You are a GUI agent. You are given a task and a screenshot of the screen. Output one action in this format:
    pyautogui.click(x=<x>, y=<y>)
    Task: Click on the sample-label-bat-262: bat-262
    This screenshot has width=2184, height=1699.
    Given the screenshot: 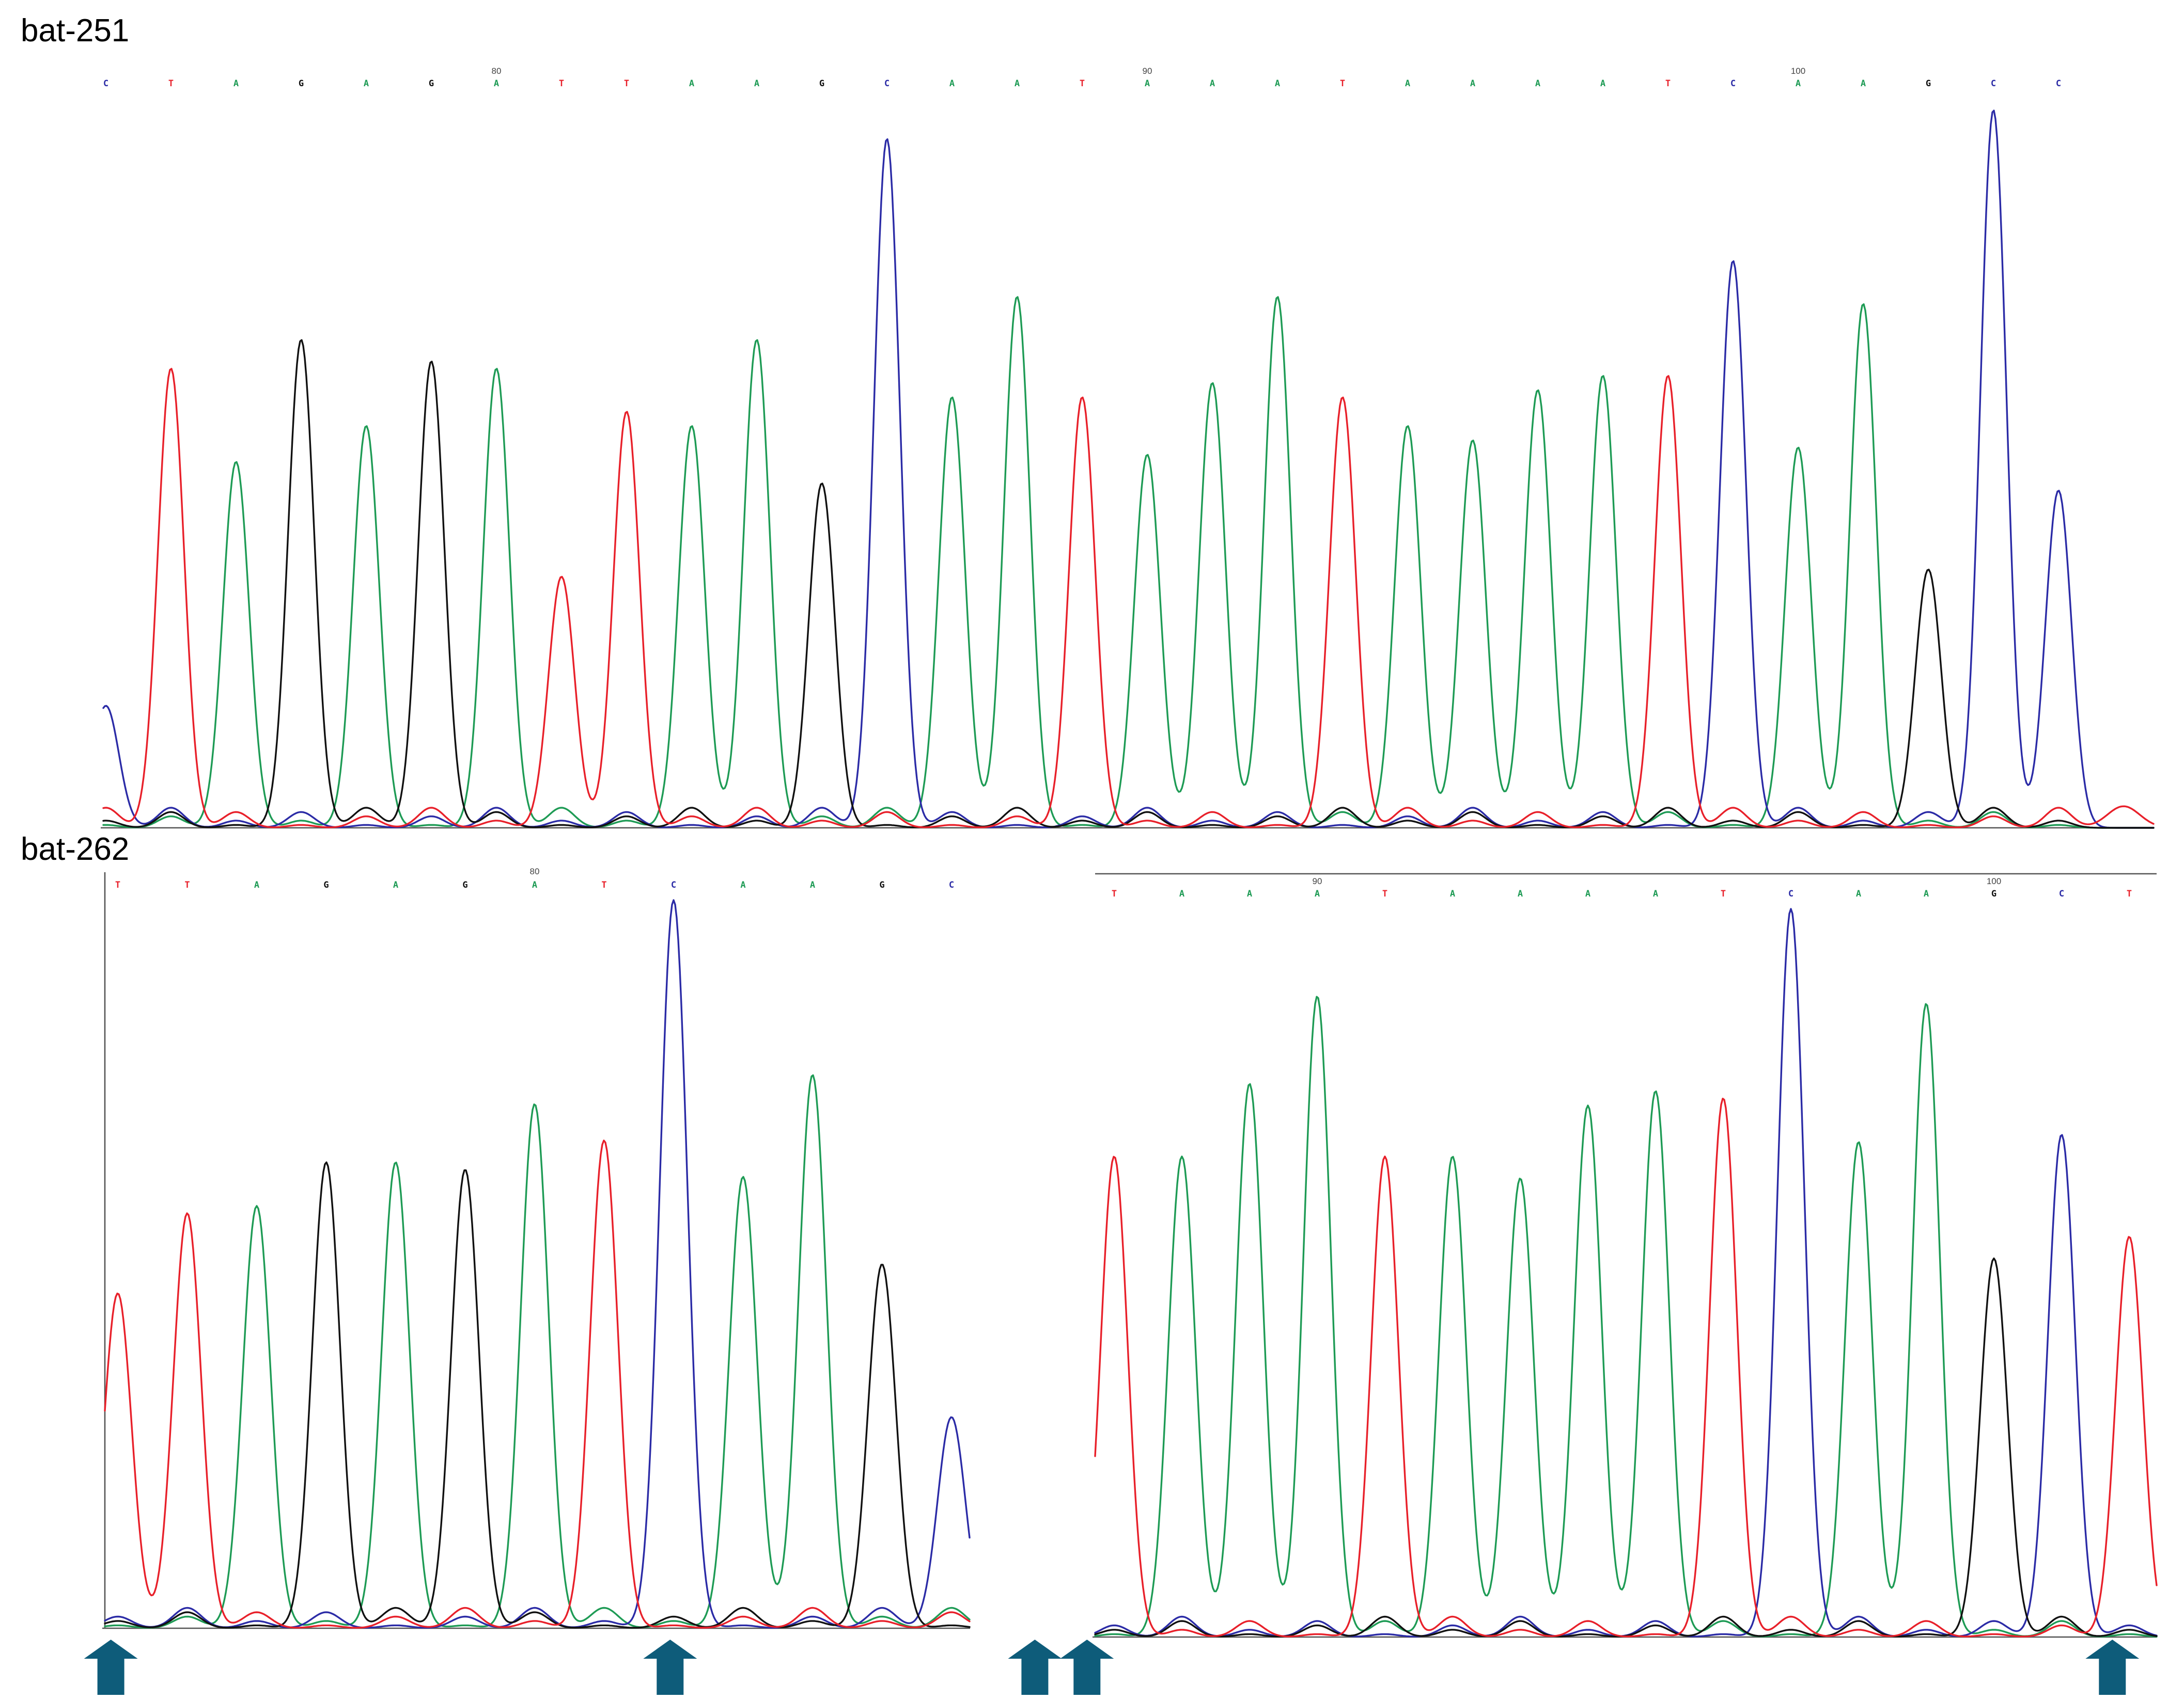 What is the action you would take?
    pyautogui.click(x=75, y=849)
    